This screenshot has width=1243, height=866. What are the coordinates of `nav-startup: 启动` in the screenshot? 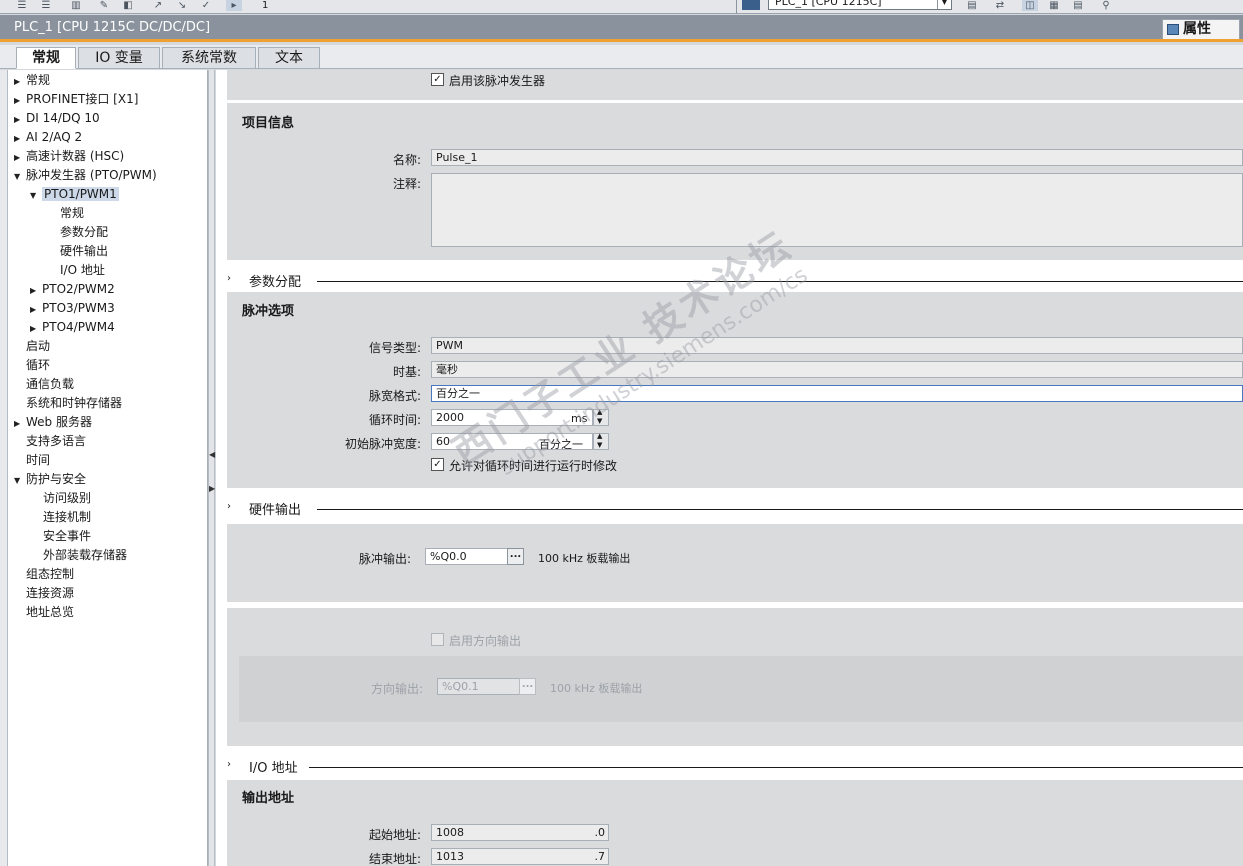 It's located at (38, 346).